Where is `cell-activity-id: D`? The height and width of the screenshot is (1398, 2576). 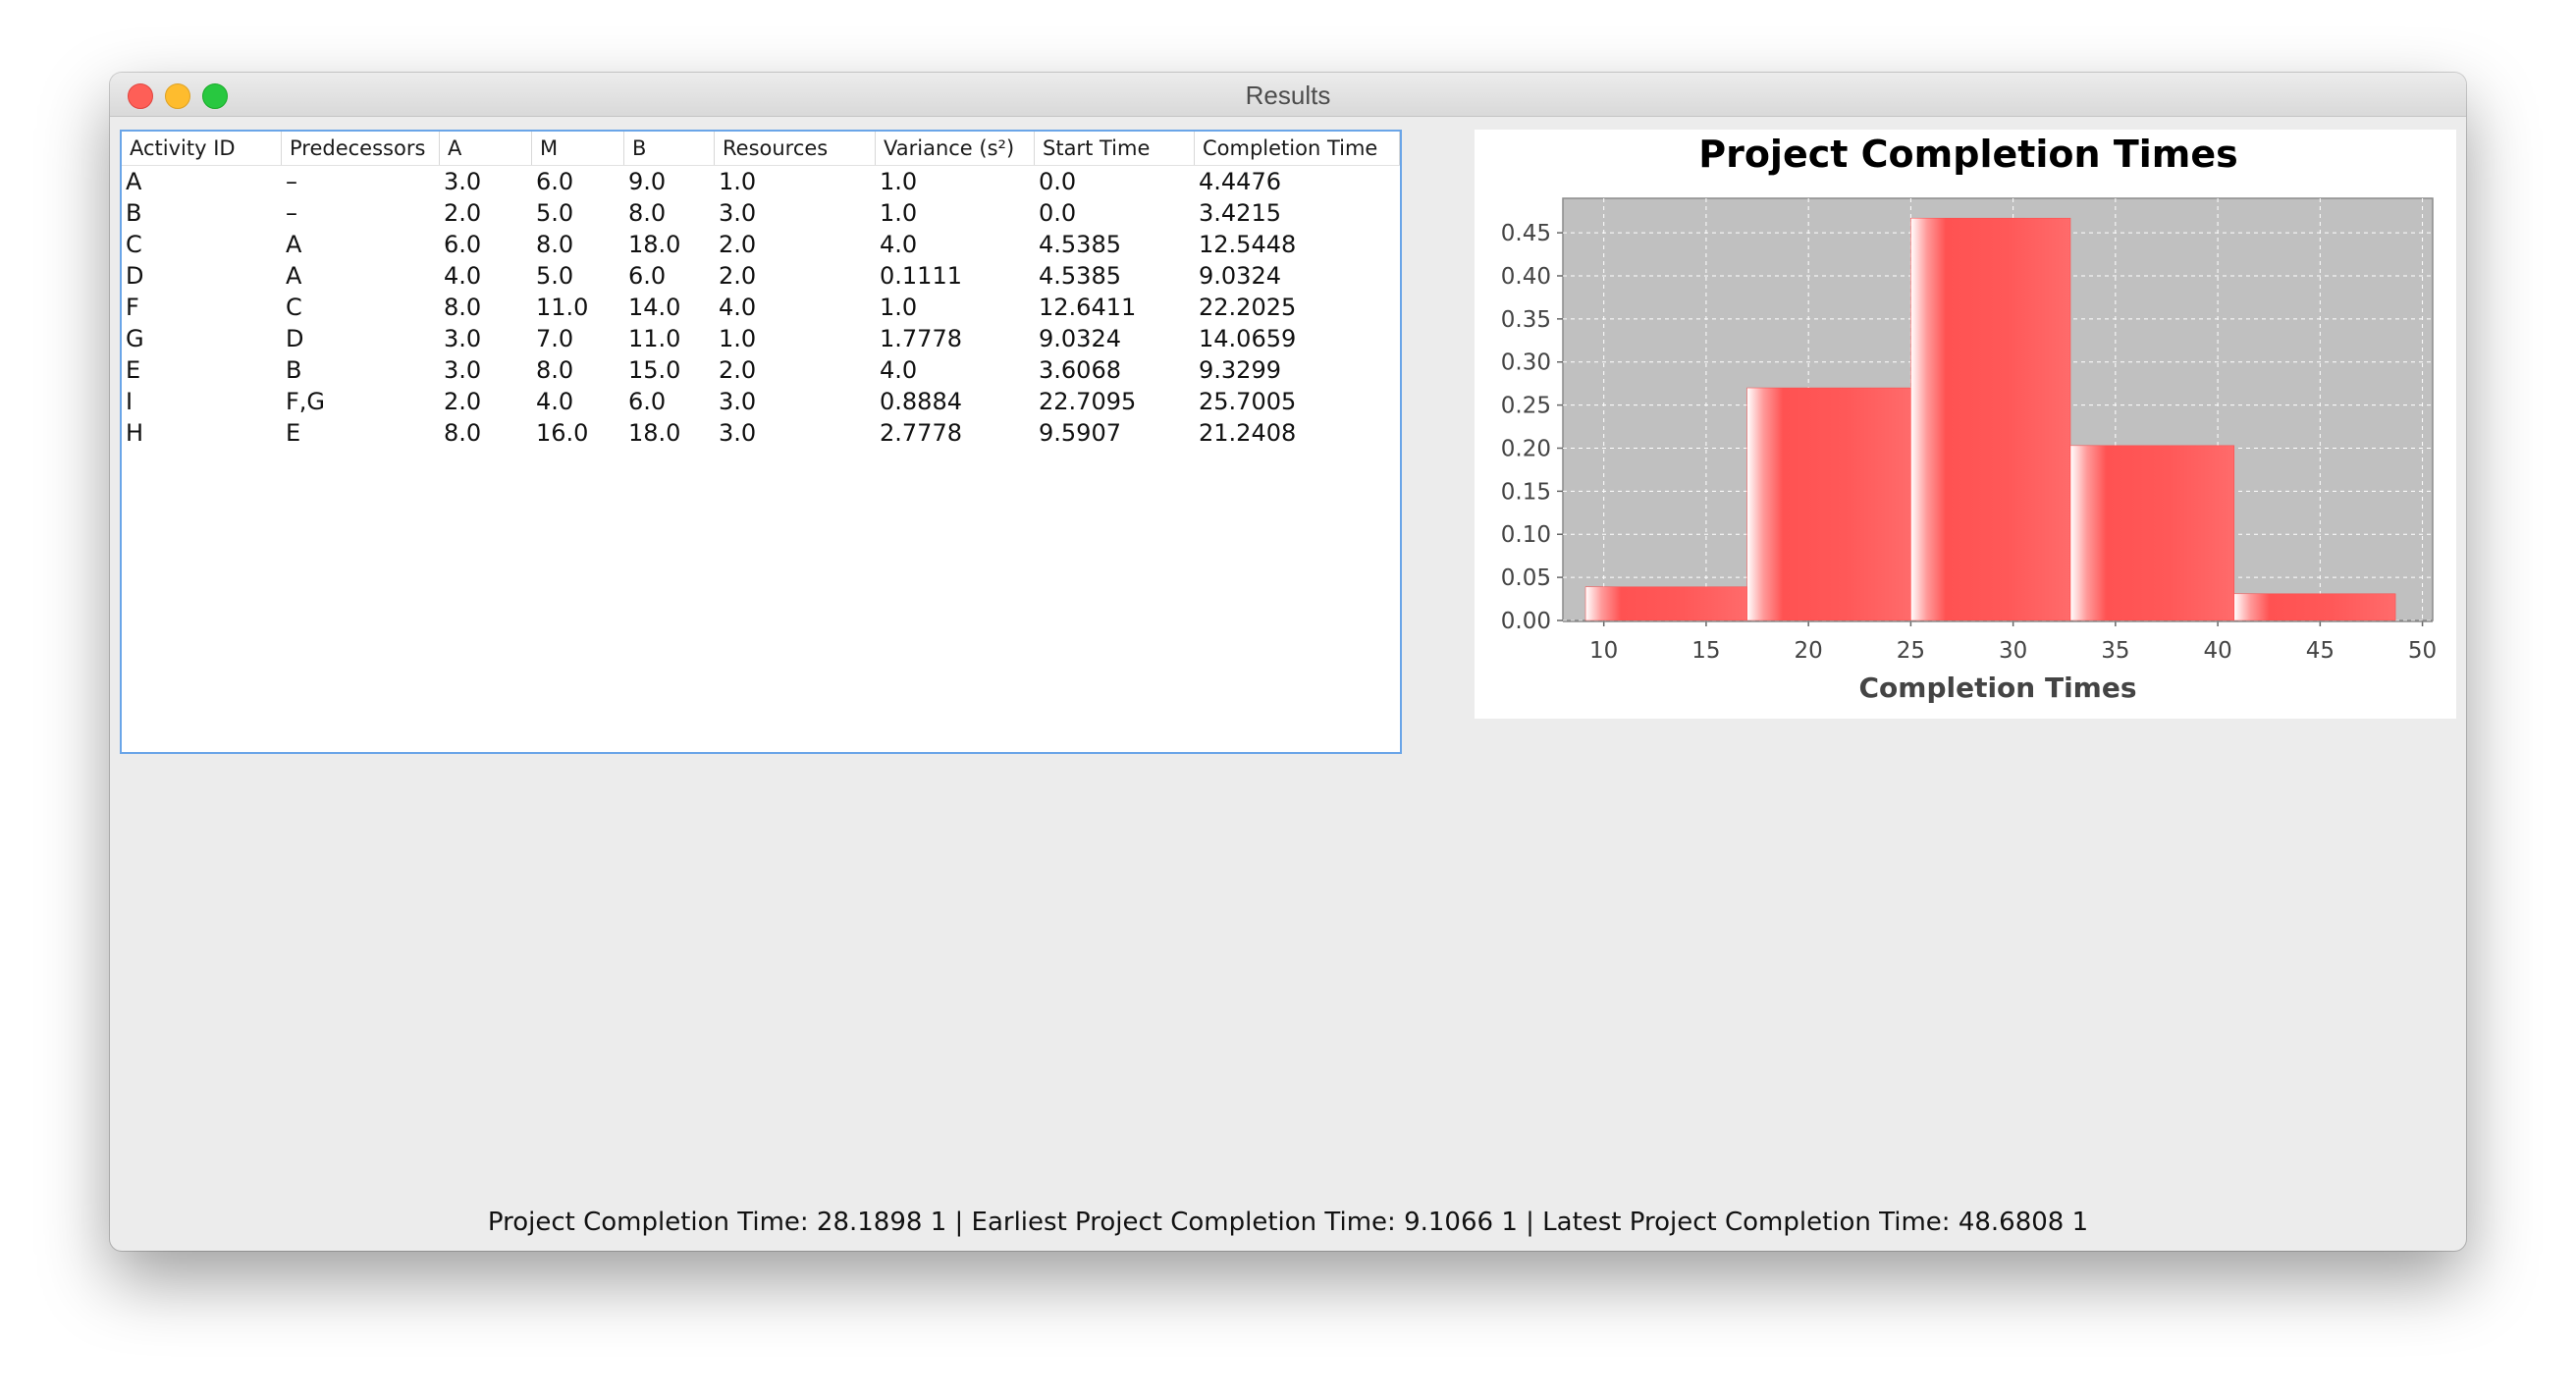
cell-activity-id: D is located at coordinates (135, 276).